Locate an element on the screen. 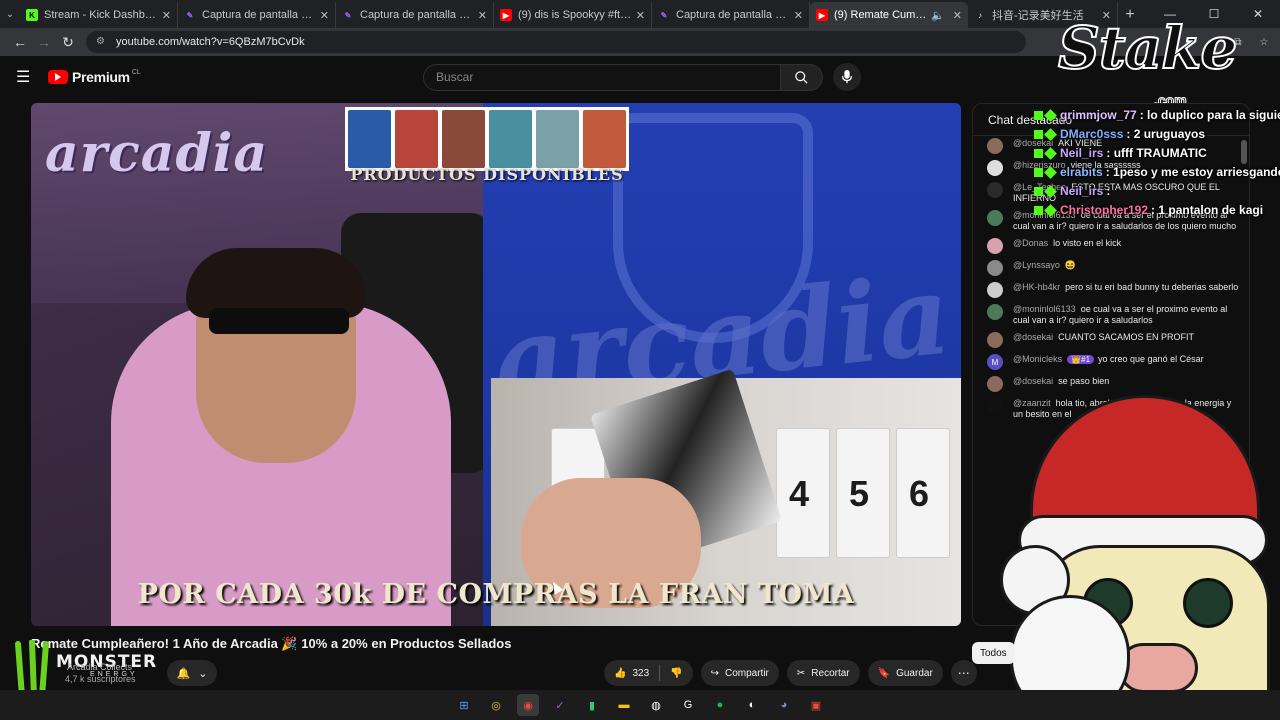  kick-chat-line: Neil_irs: is located at coordinates (1157, 191).